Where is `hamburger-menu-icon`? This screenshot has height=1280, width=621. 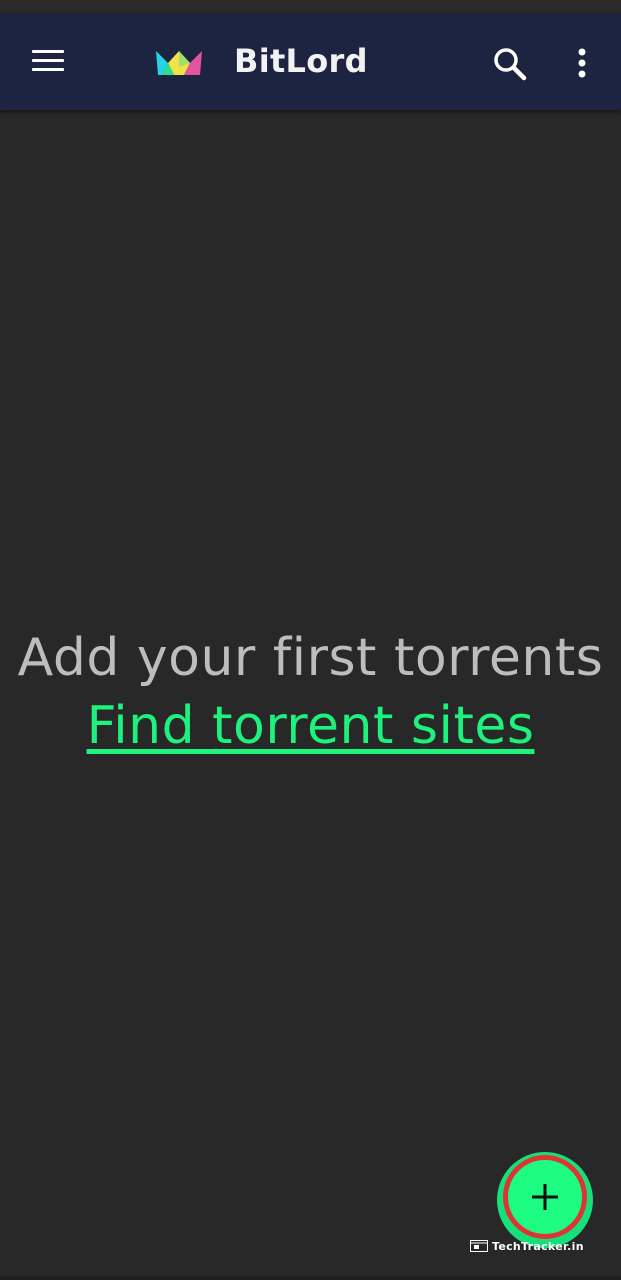 hamburger-menu-icon is located at coordinates (48, 61).